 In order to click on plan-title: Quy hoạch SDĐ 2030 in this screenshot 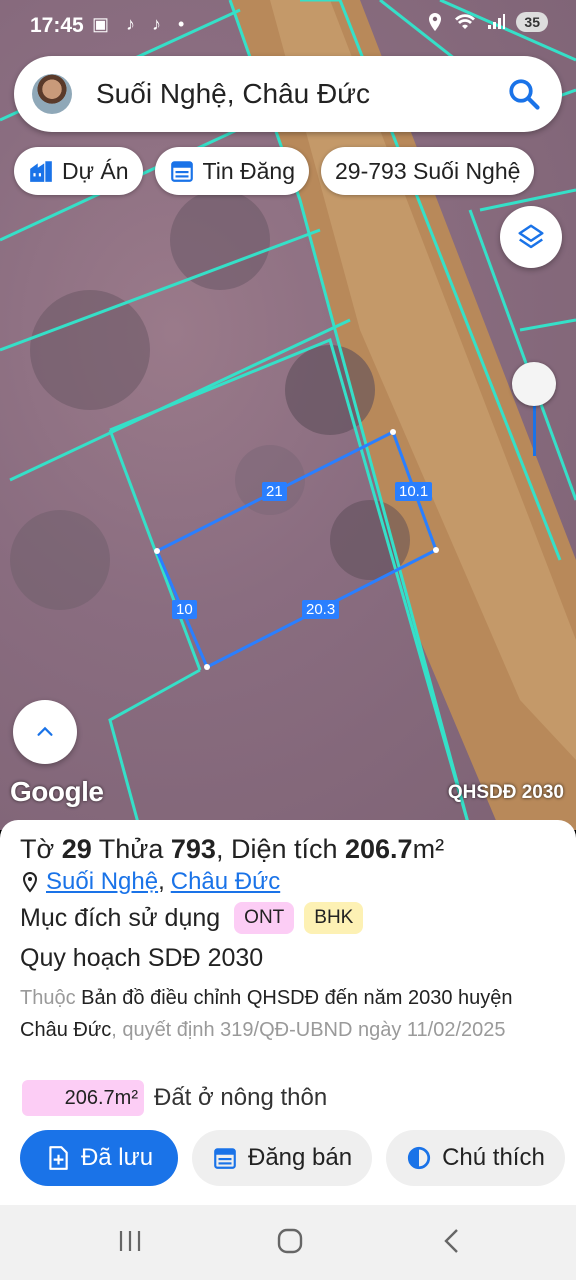, I will do `click(142, 958)`.